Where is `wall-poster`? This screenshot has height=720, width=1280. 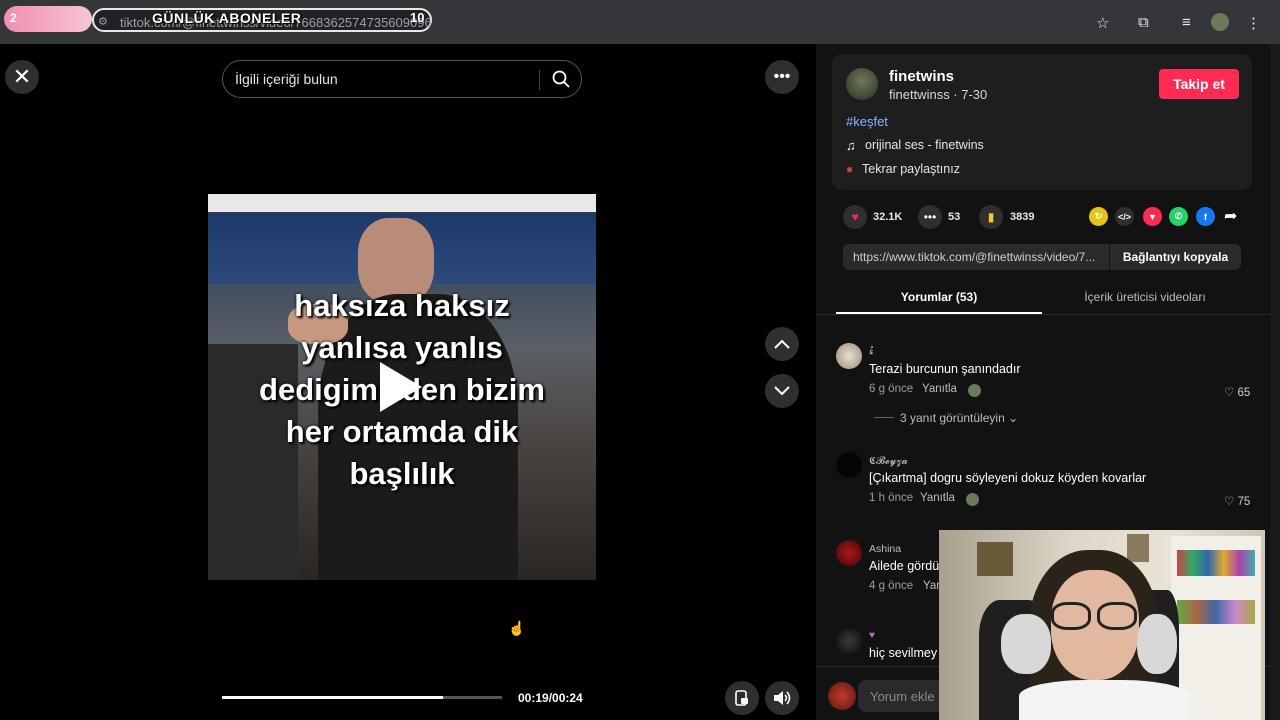
wall-poster is located at coordinates (995, 559).